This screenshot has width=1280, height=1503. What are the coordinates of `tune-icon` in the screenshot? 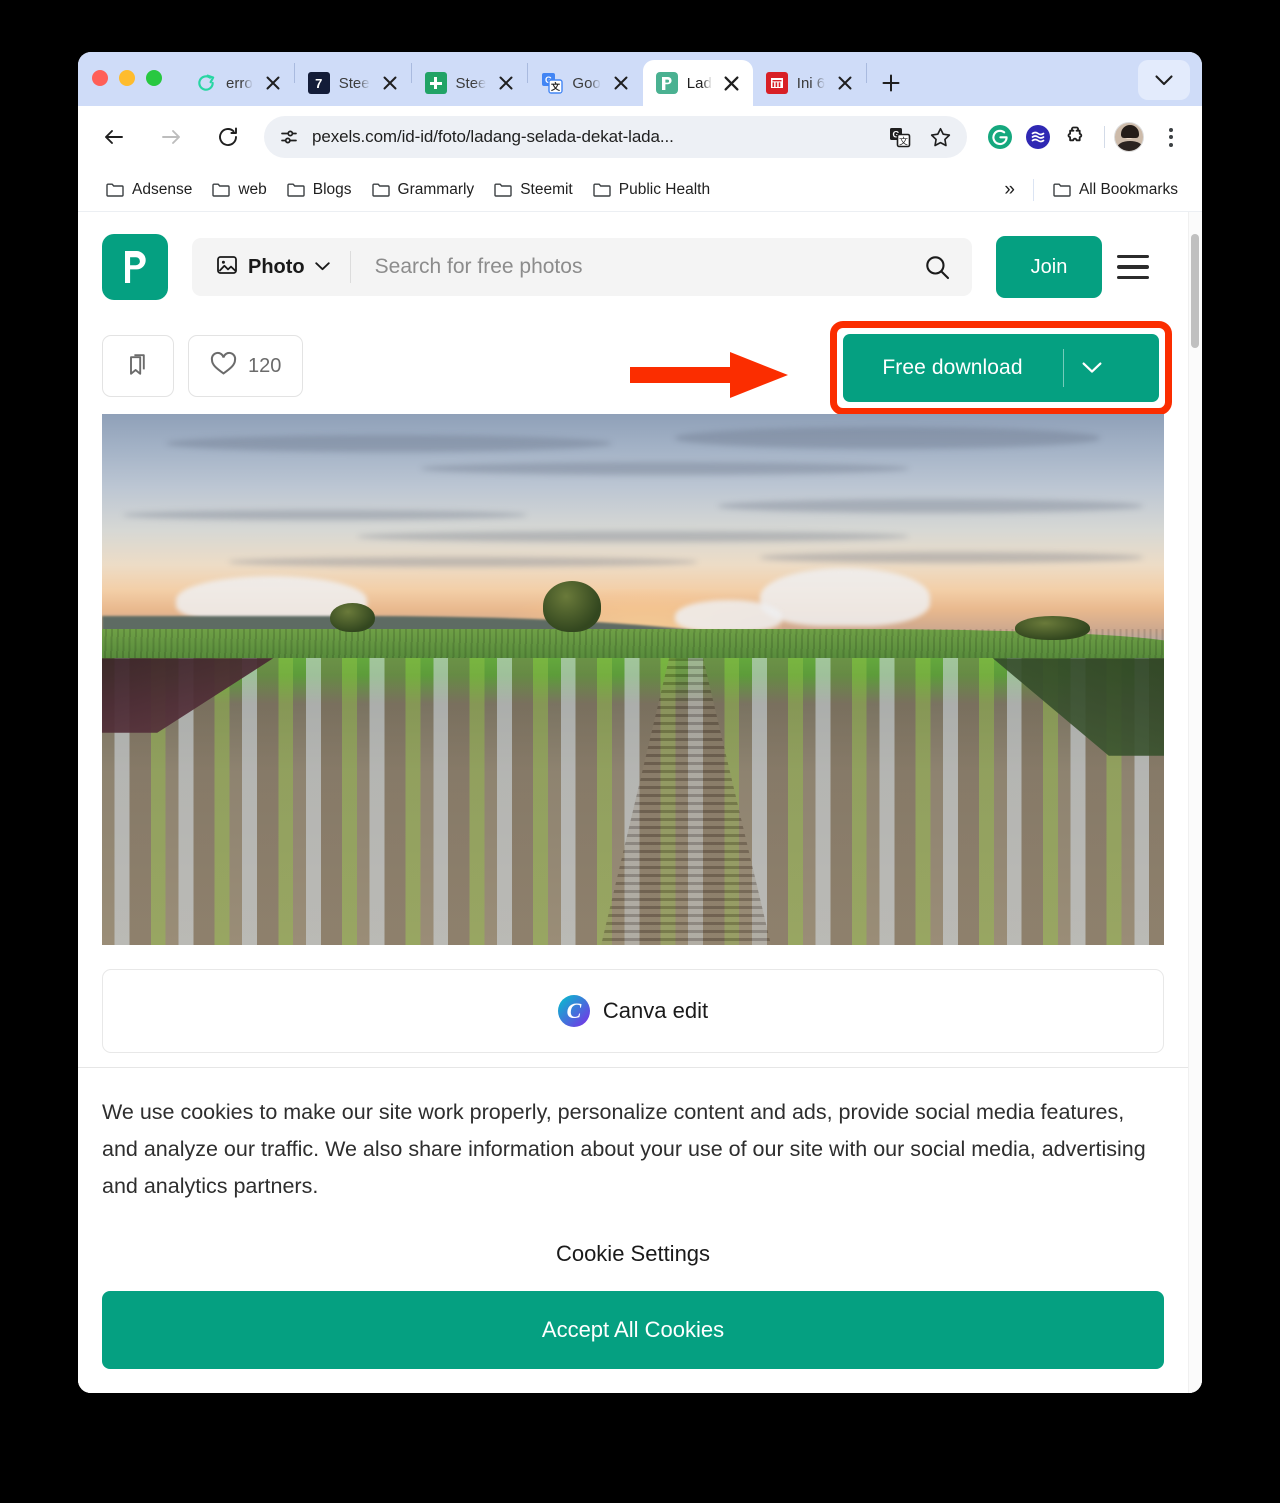 It's located at (289, 137).